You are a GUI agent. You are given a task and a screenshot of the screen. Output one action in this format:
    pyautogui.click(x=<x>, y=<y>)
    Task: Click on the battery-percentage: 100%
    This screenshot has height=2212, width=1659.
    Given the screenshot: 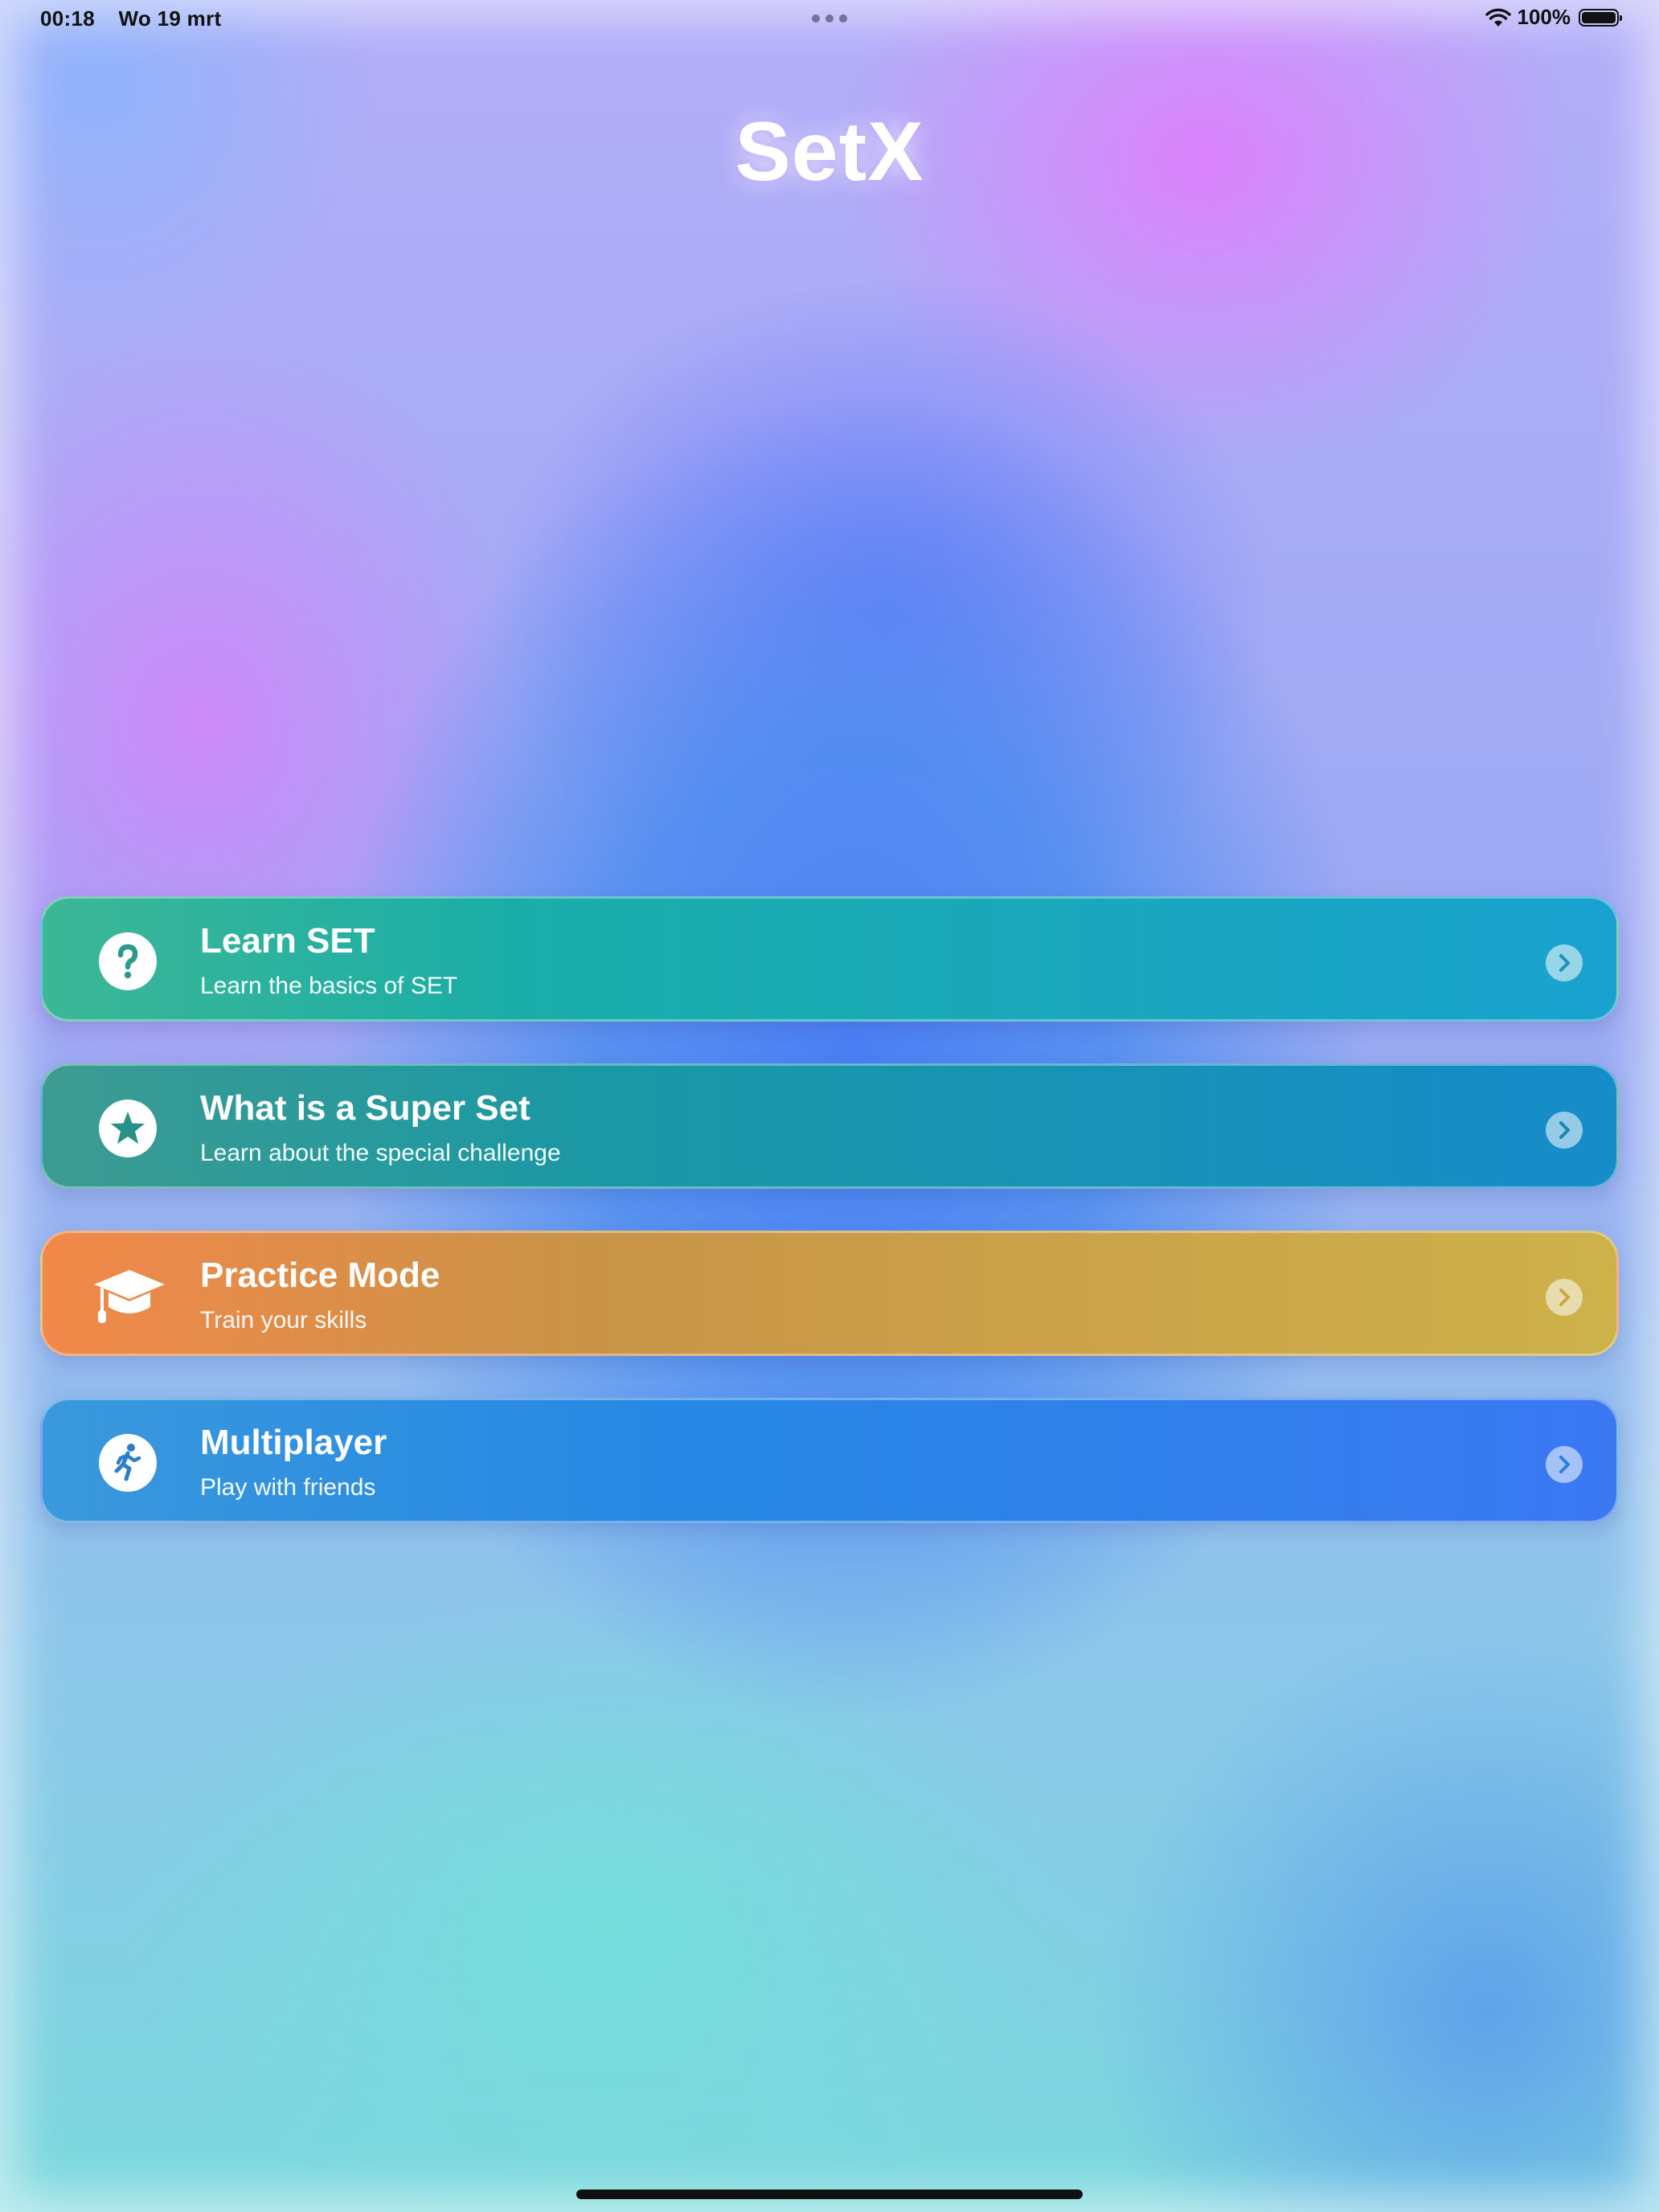 What is the action you would take?
    pyautogui.click(x=1544, y=17)
    